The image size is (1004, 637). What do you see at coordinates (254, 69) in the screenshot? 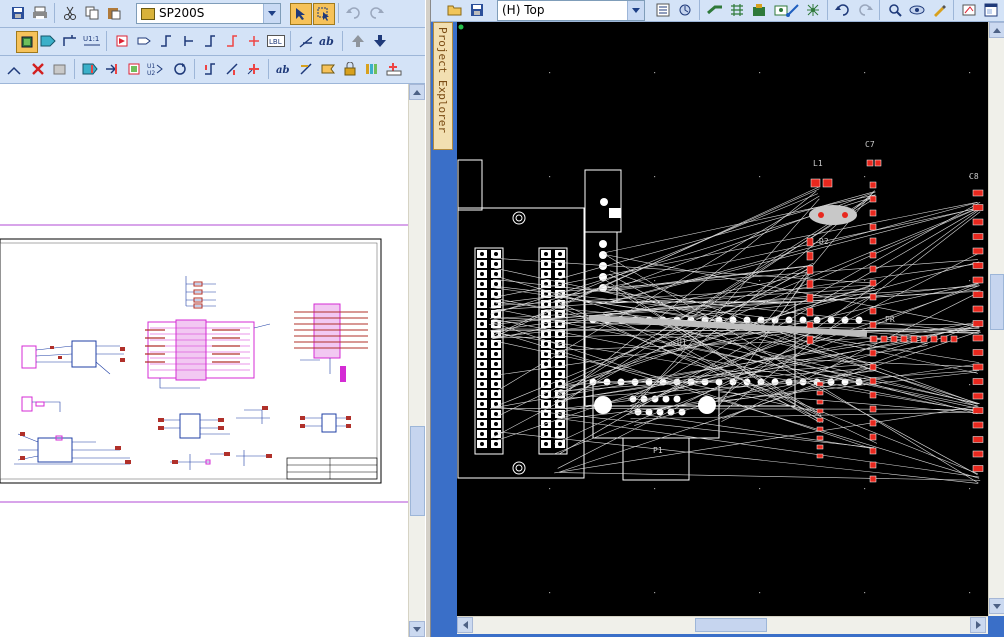
I see `error-marker-button` at bounding box center [254, 69].